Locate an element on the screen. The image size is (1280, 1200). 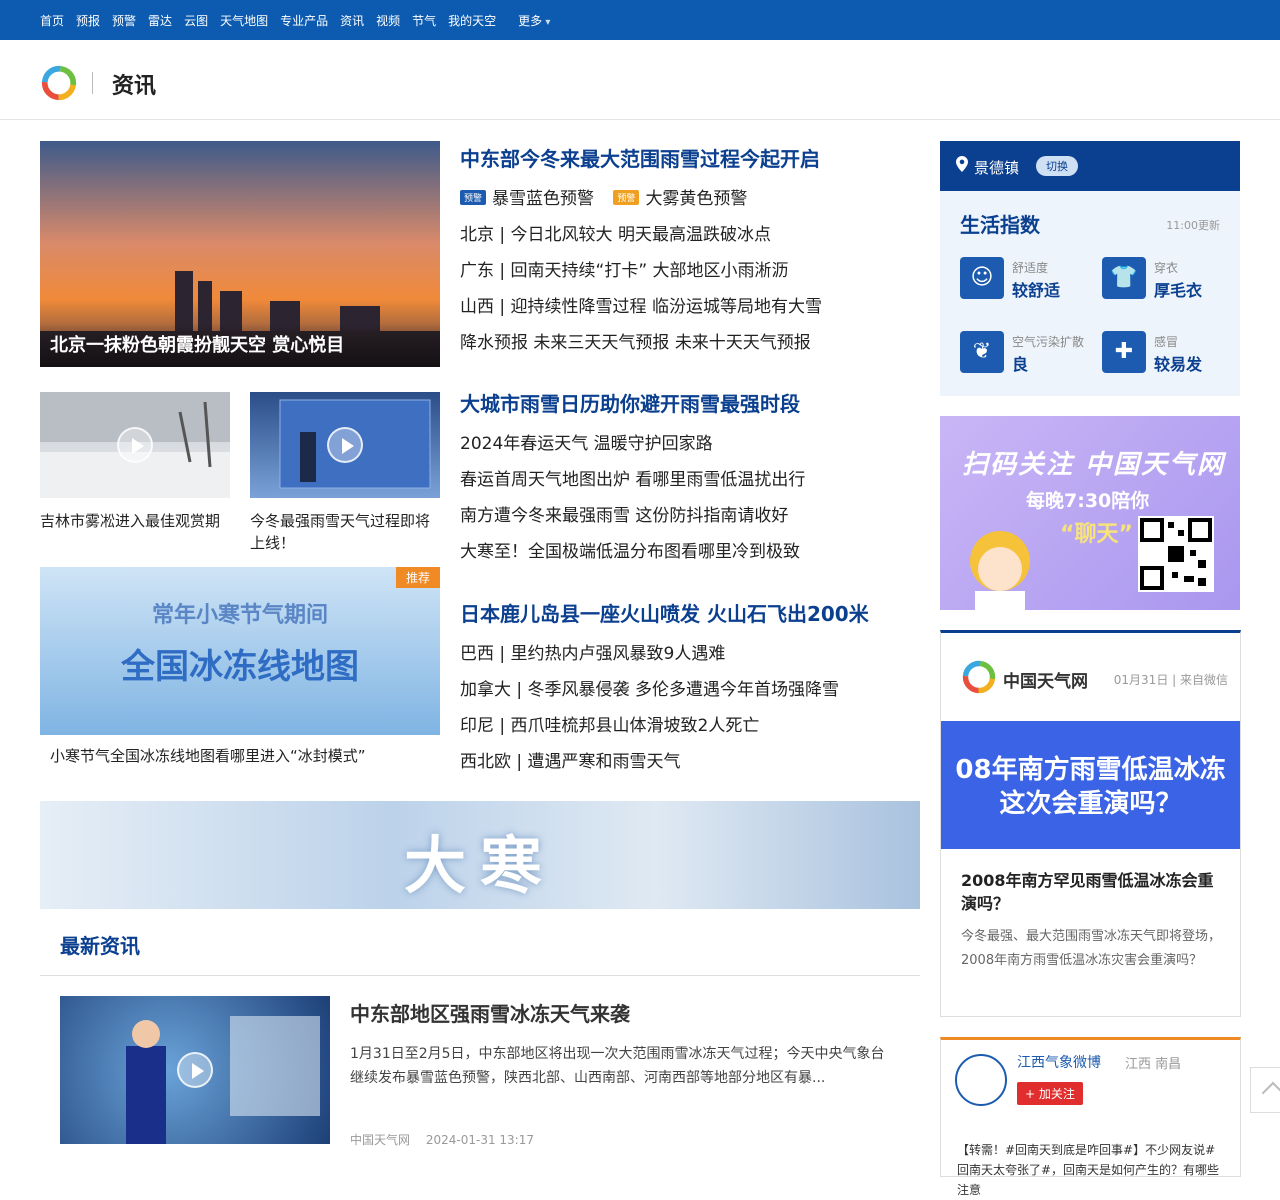
video-caption-snow: 今冬最强雨雪天气过程即将上线！ is located at coordinates (345, 532).